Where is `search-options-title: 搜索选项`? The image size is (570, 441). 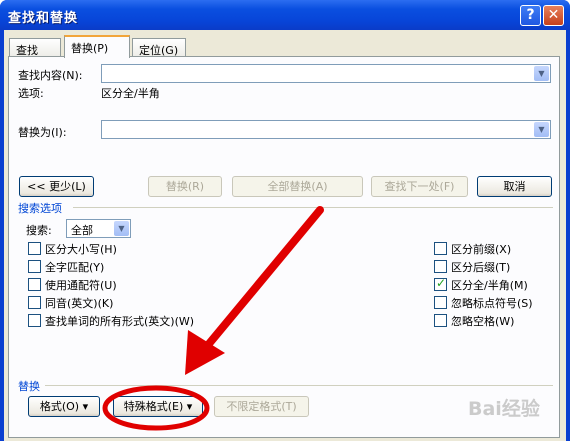 search-options-title: 搜索选项 is located at coordinates (40, 208).